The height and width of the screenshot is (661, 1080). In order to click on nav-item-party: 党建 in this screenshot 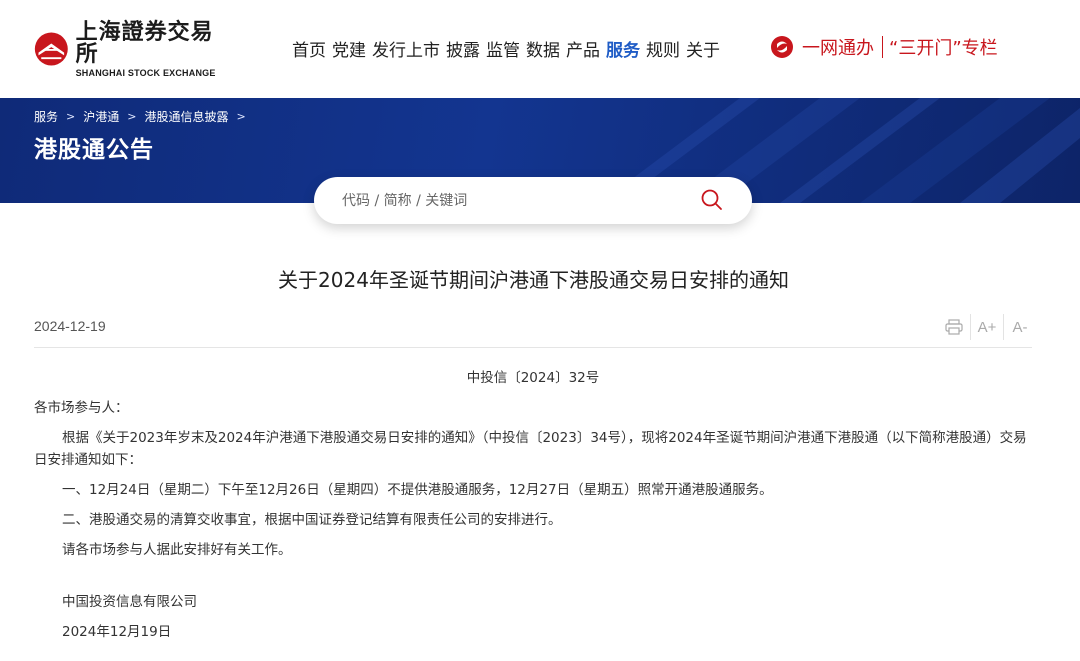, I will do `click(349, 48)`.